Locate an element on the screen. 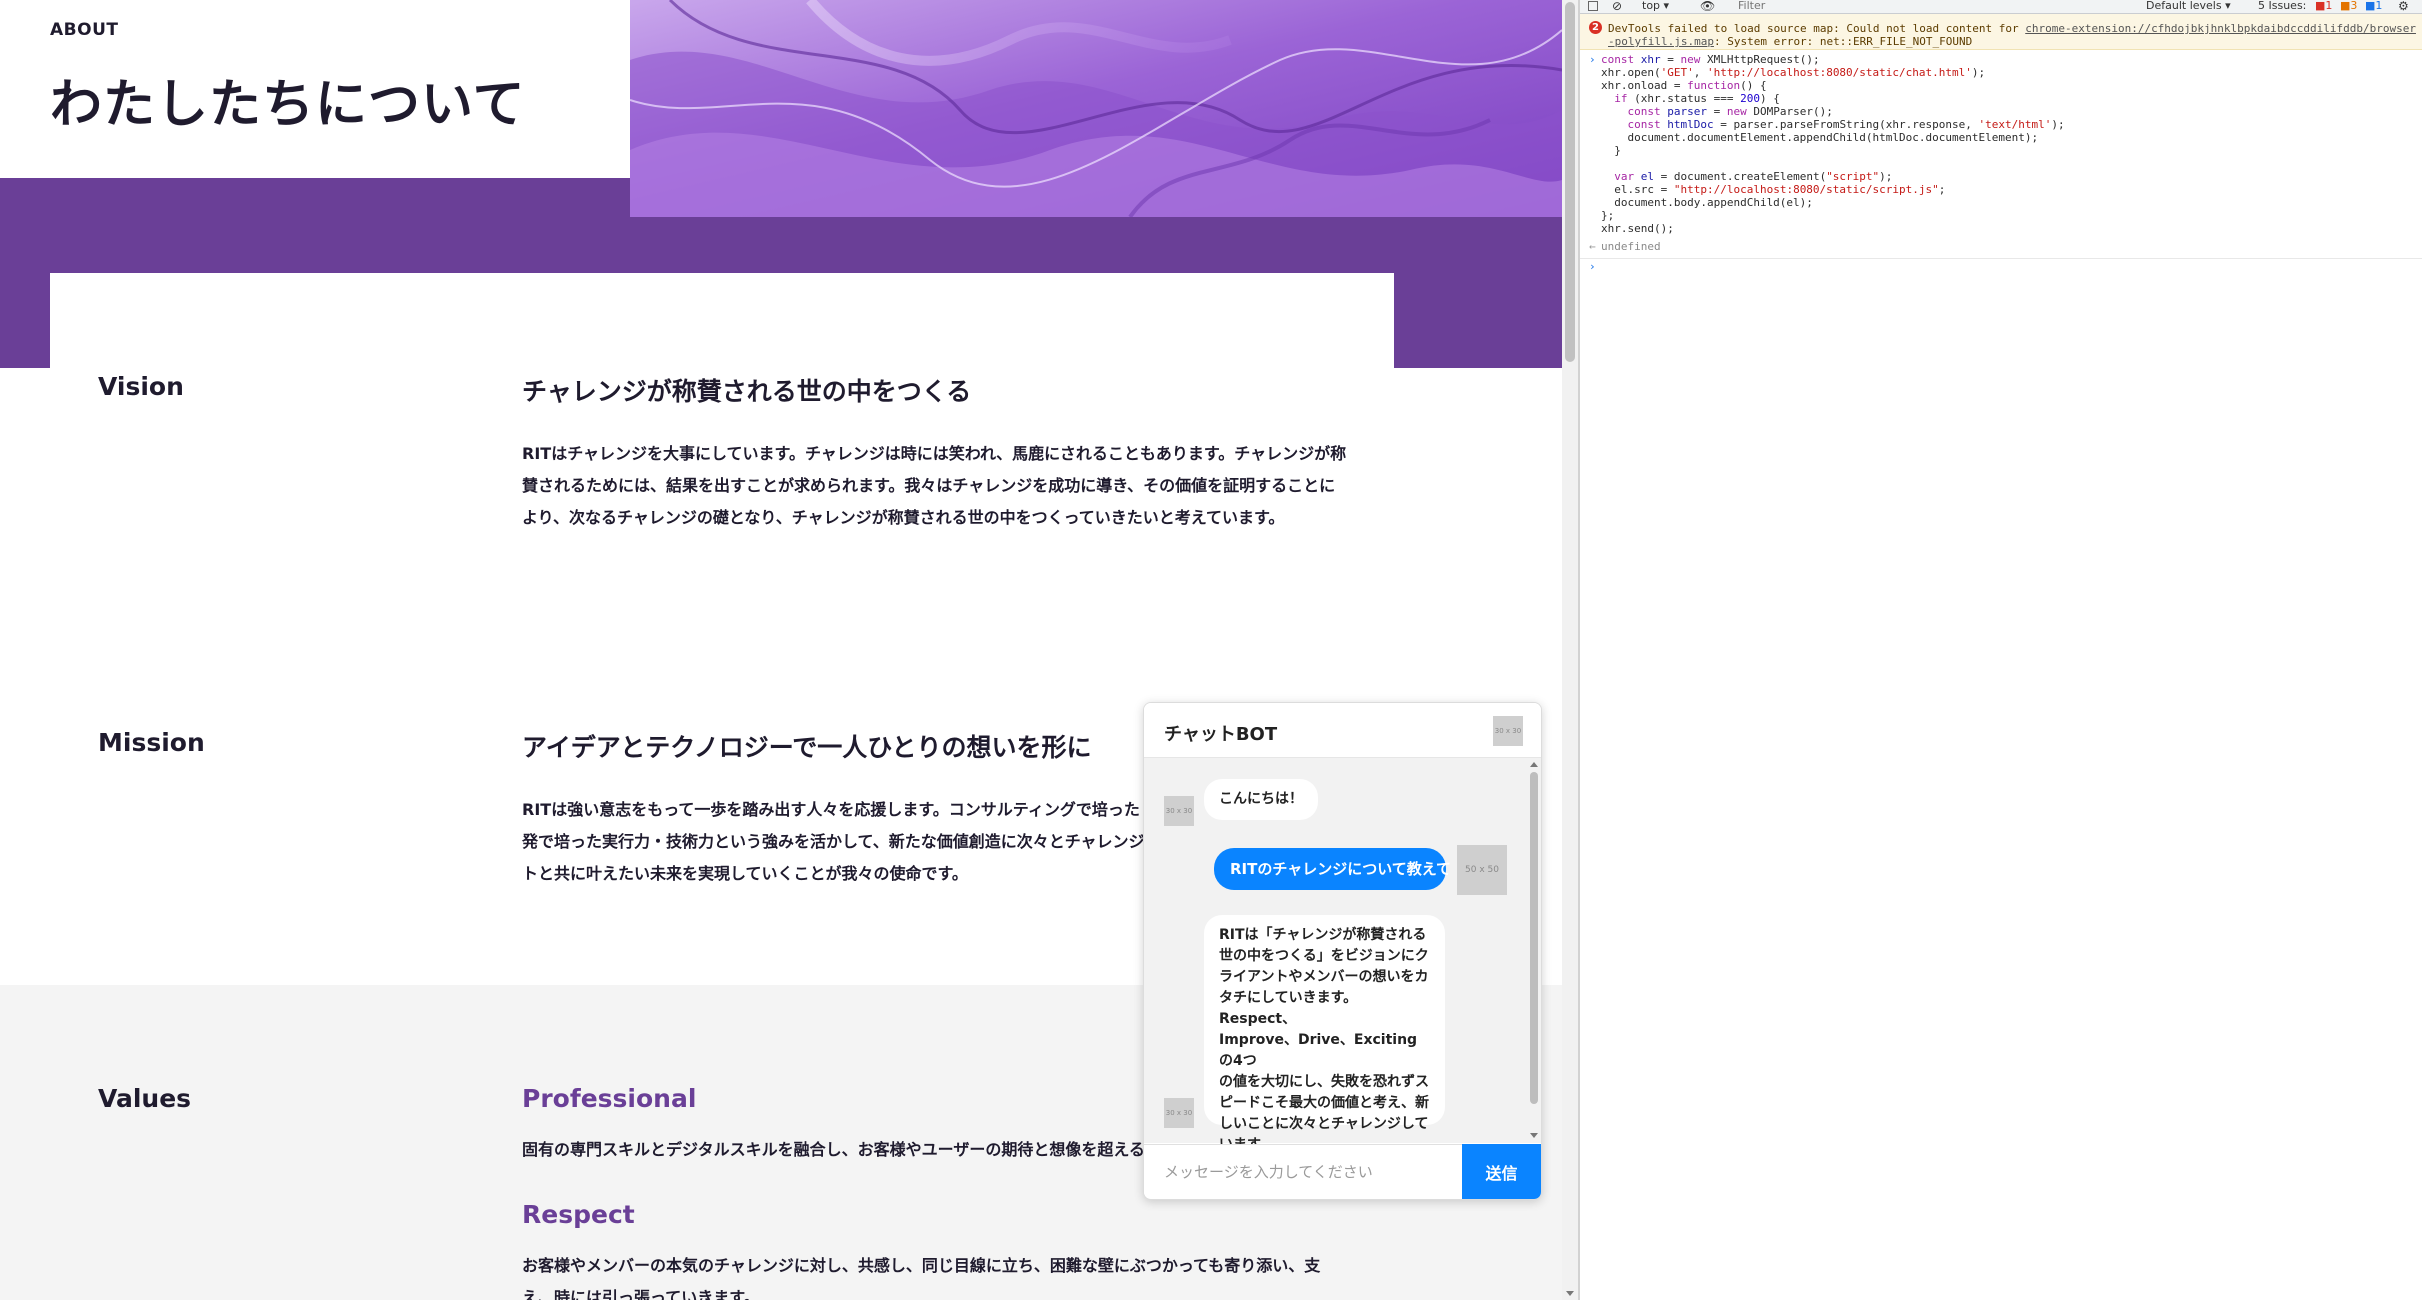 This screenshot has height=1300, width=2422. code-line-3: xhr.onload = function() { is located at coordinates (1684, 85).